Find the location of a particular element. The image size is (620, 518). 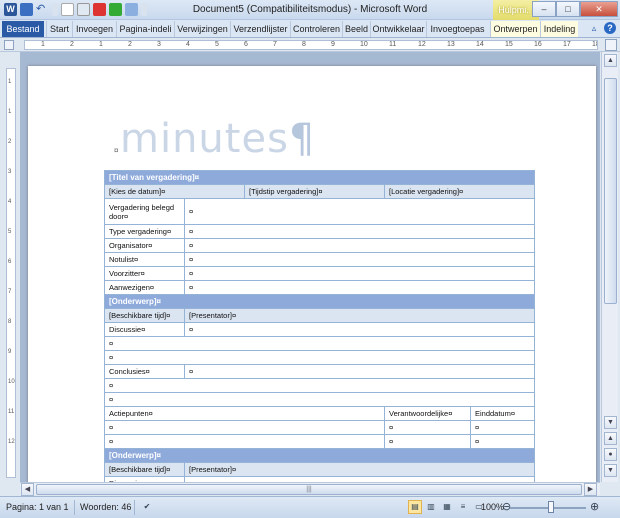

discussion-value: ¤ is located at coordinates (359, 329).